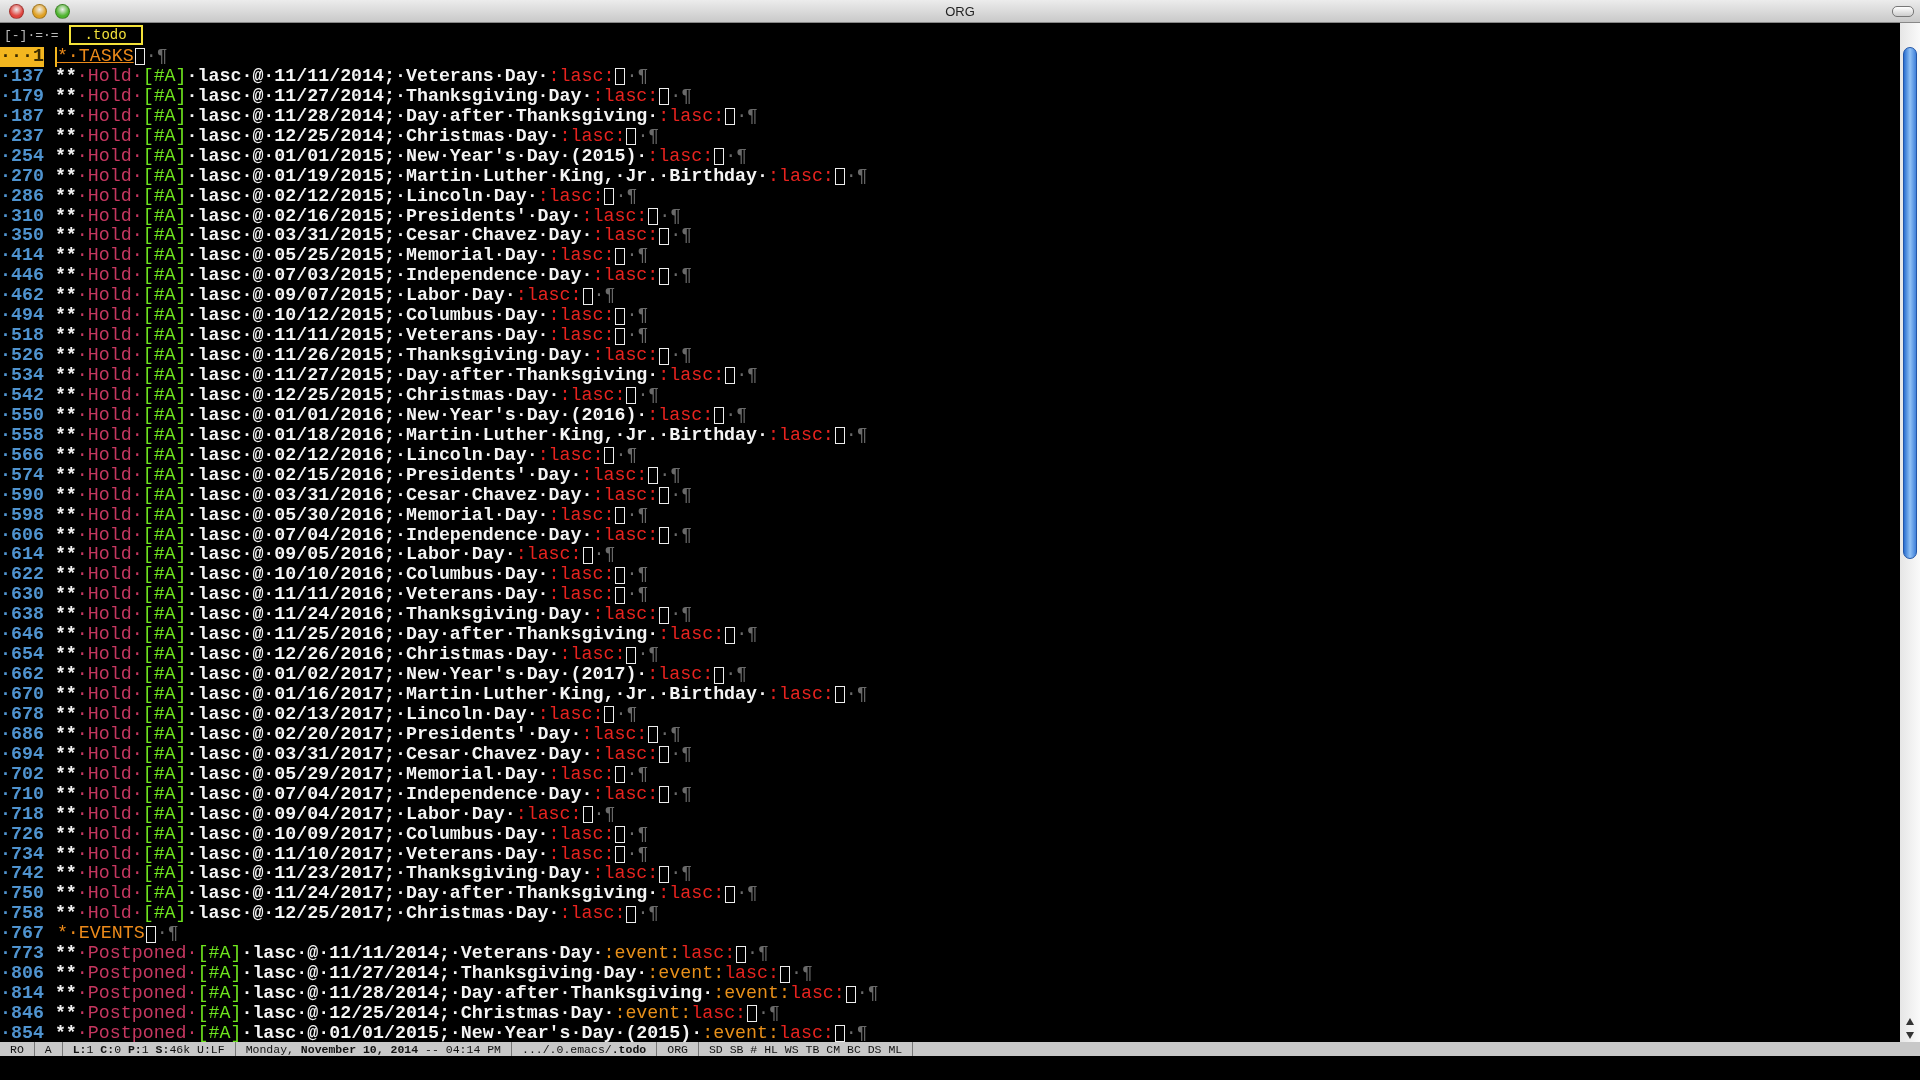 Image resolution: width=1920 pixels, height=1080 pixels. I want to click on line-number: ·494, so click(22, 316).